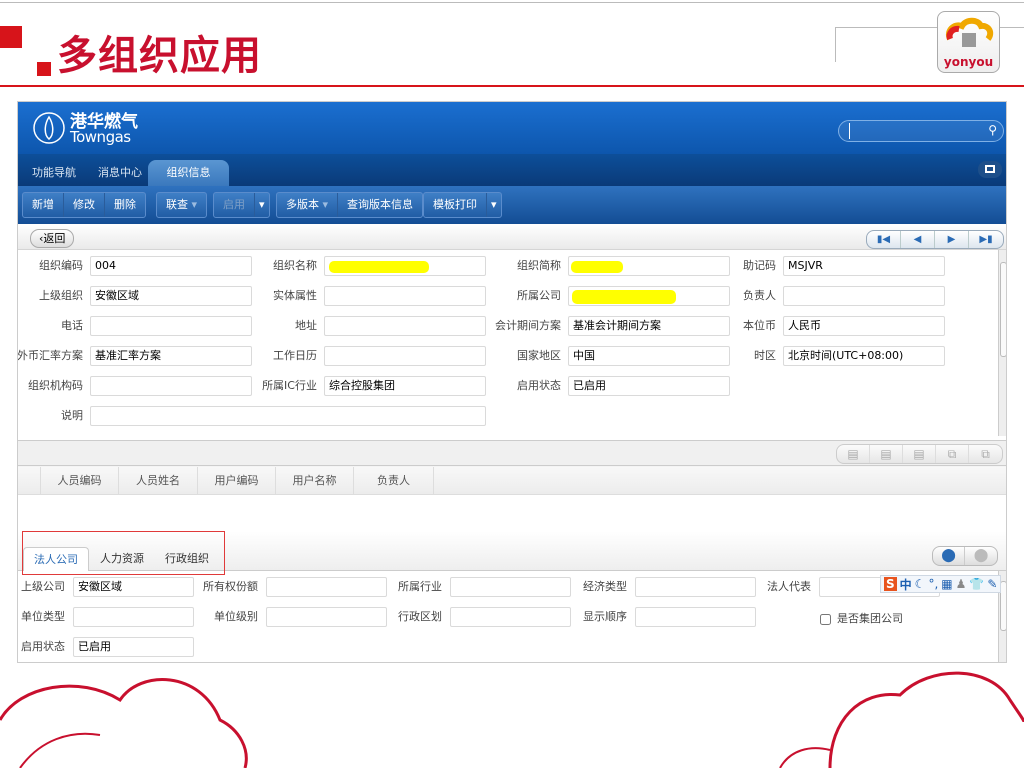 Image resolution: width=1024 pixels, height=768 pixels. What do you see at coordinates (405, 326) in the screenshot?
I see `address-field` at bounding box center [405, 326].